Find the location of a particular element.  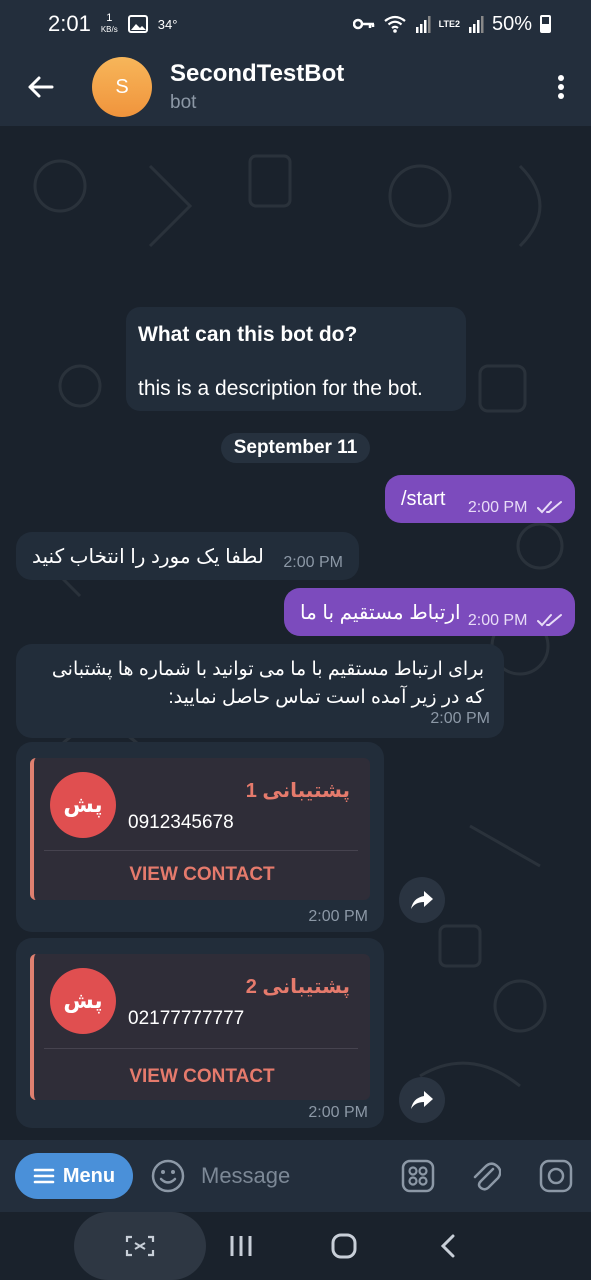

message-text: ارتباط مستقیم با ما is located at coordinates (380, 613).